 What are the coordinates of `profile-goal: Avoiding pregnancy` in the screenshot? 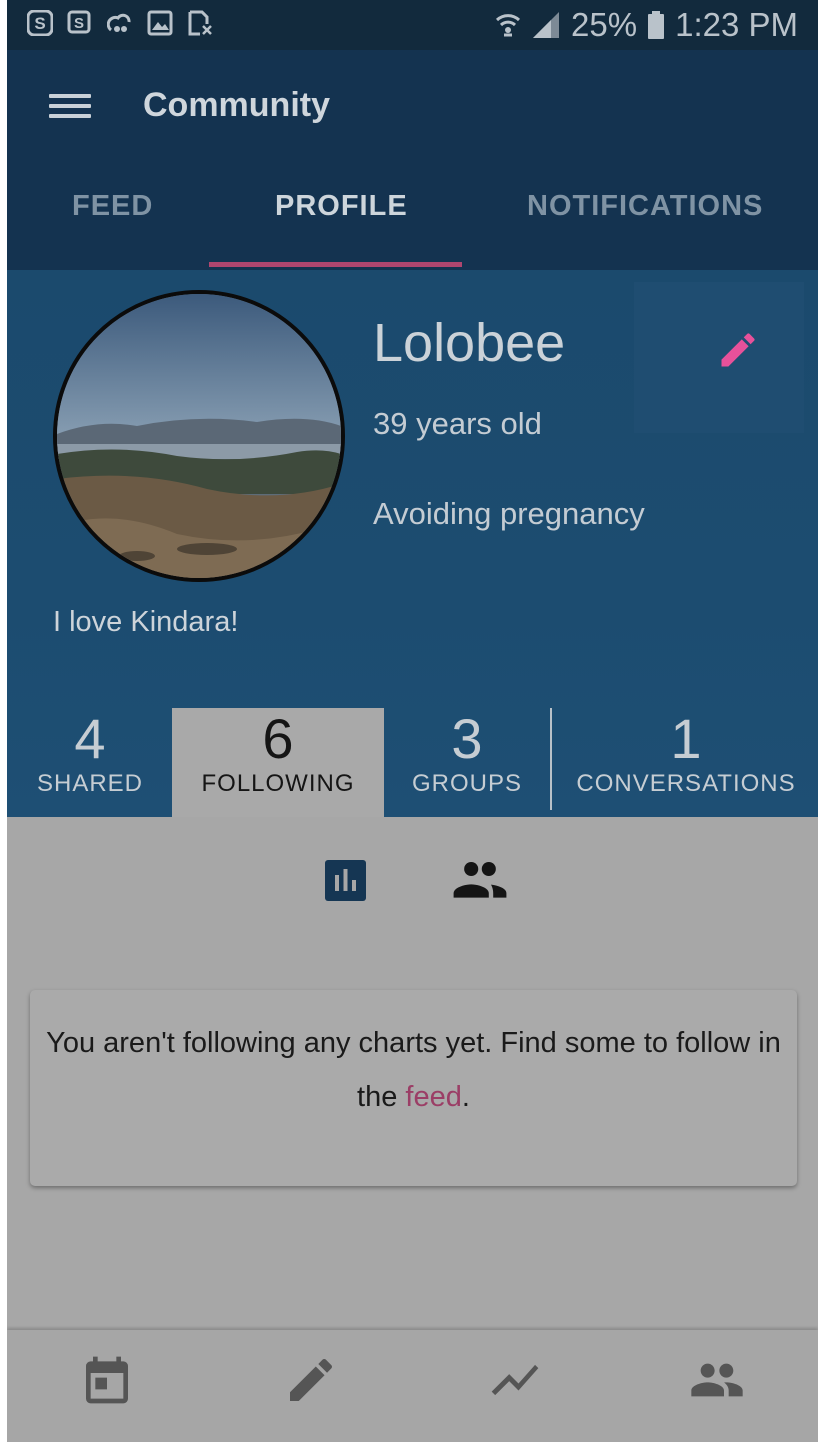 It's located at (509, 513).